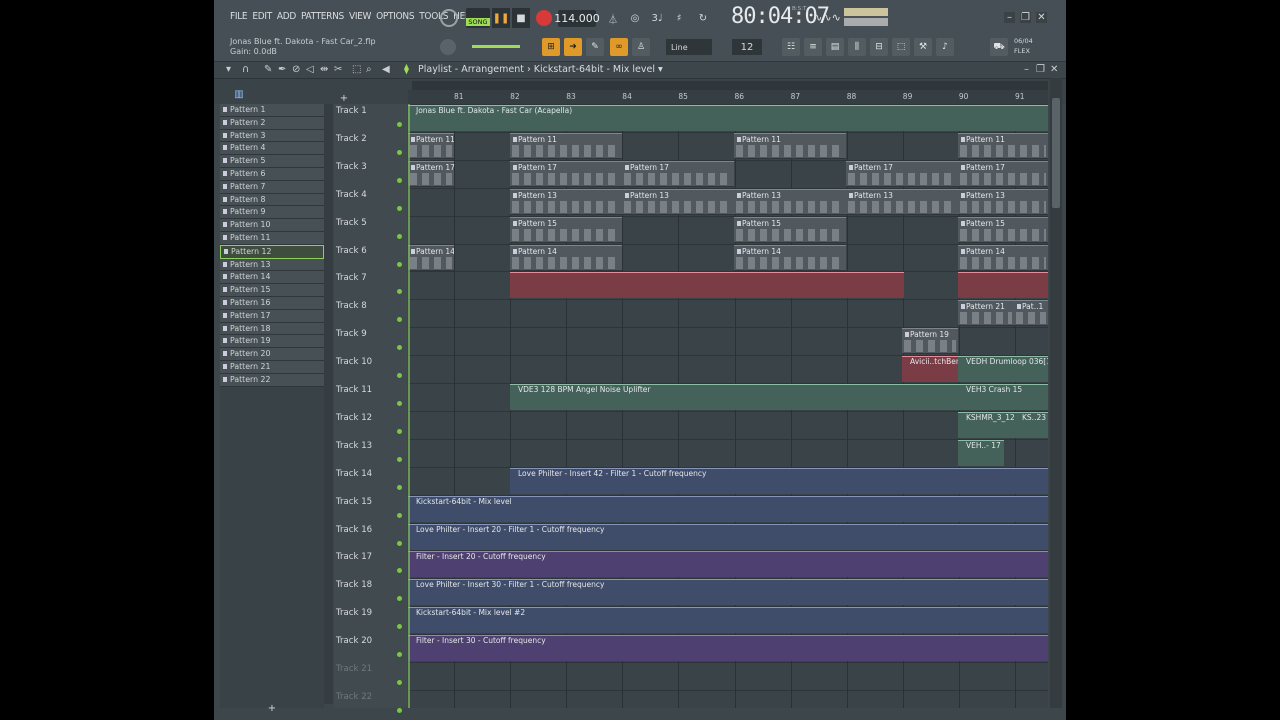 This screenshot has height=720, width=1280. Describe the element at coordinates (573, 47) in the screenshot. I see `arrow-icon: ➜` at that location.